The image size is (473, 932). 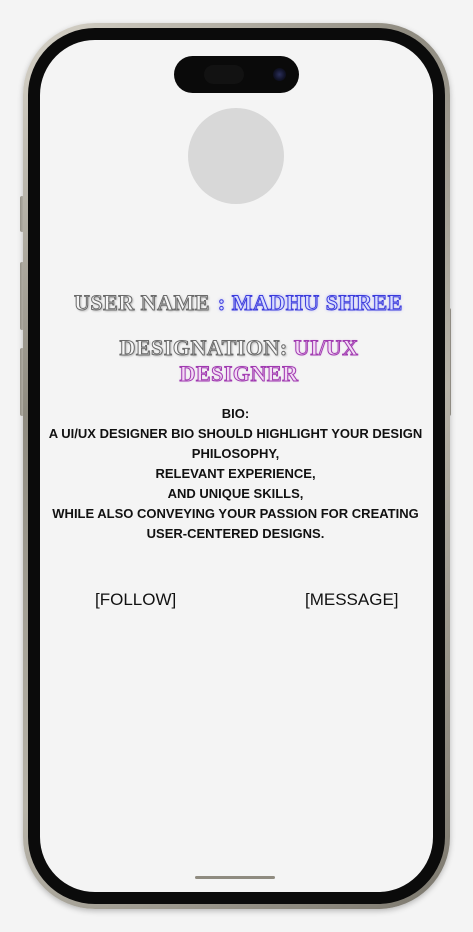 I want to click on front-camera-icon, so click(x=279, y=74).